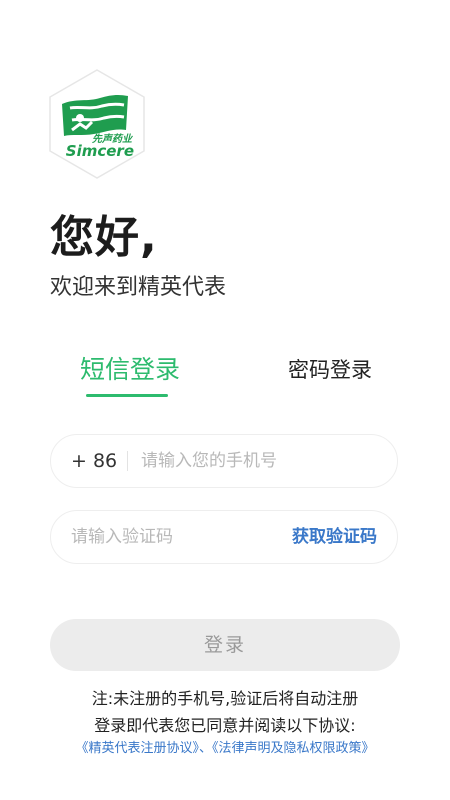 The width and height of the screenshot is (450, 800). Describe the element at coordinates (225, 698) in the screenshot. I see `register-note: 注:未注册的手机号,验证后将自动注册` at that location.